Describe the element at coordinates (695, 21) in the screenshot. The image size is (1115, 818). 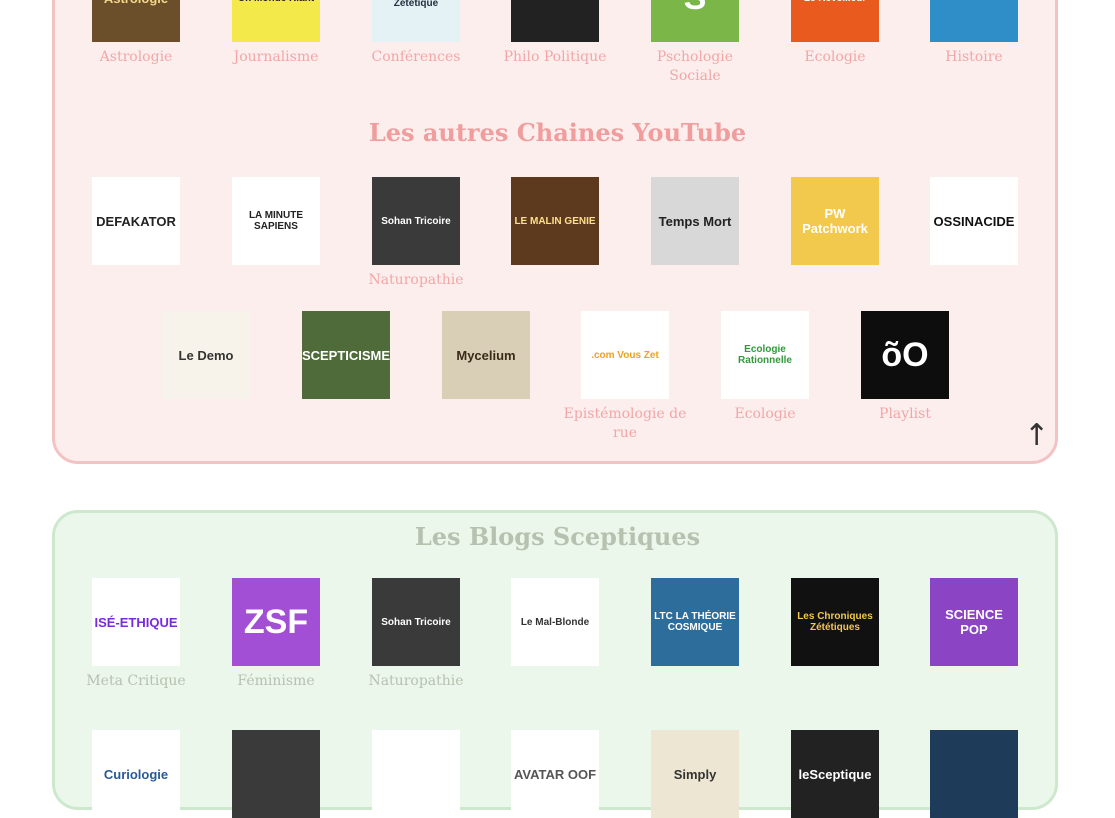
I see `thumbnail-image: S` at that location.